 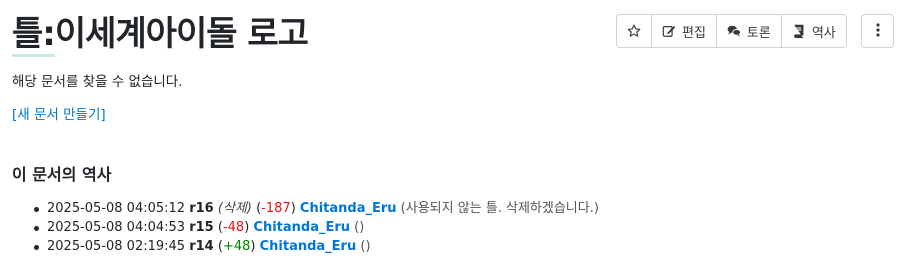 I want to click on page-title: 틀:이세계아이돌 로고, so click(x=160, y=31).